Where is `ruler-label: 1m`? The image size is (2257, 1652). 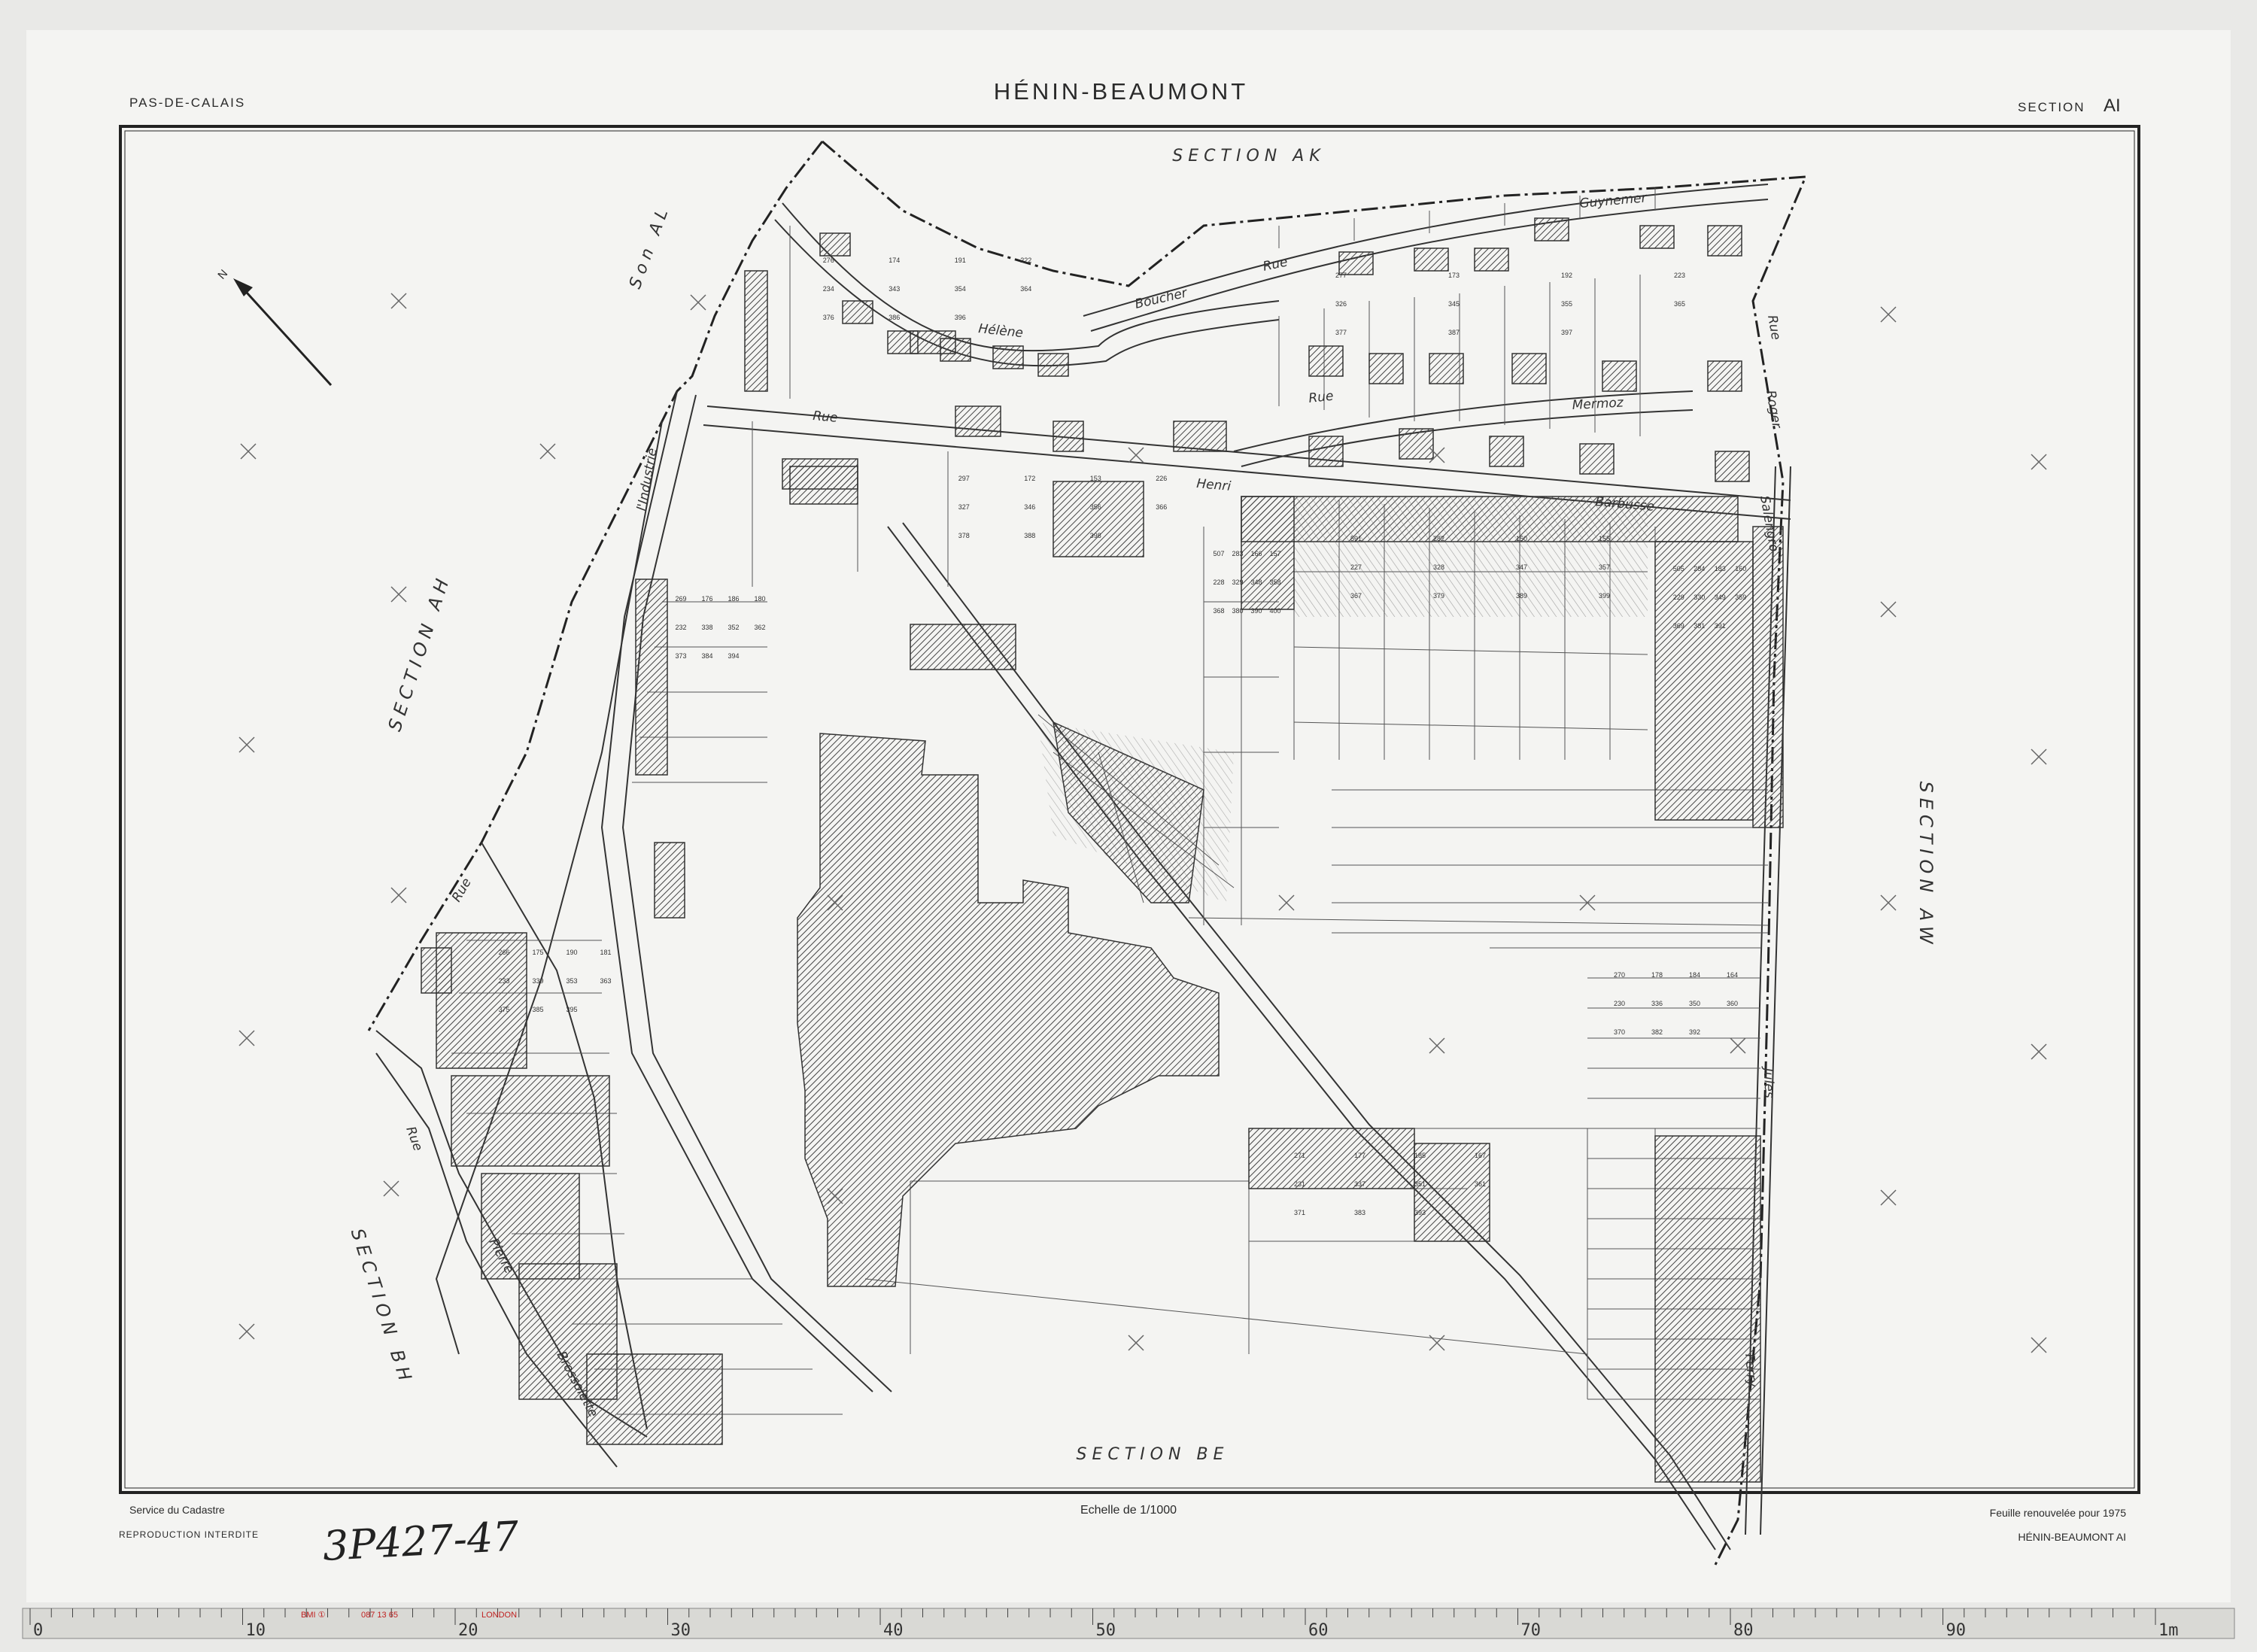 ruler-label: 1m is located at coordinates (2168, 1631).